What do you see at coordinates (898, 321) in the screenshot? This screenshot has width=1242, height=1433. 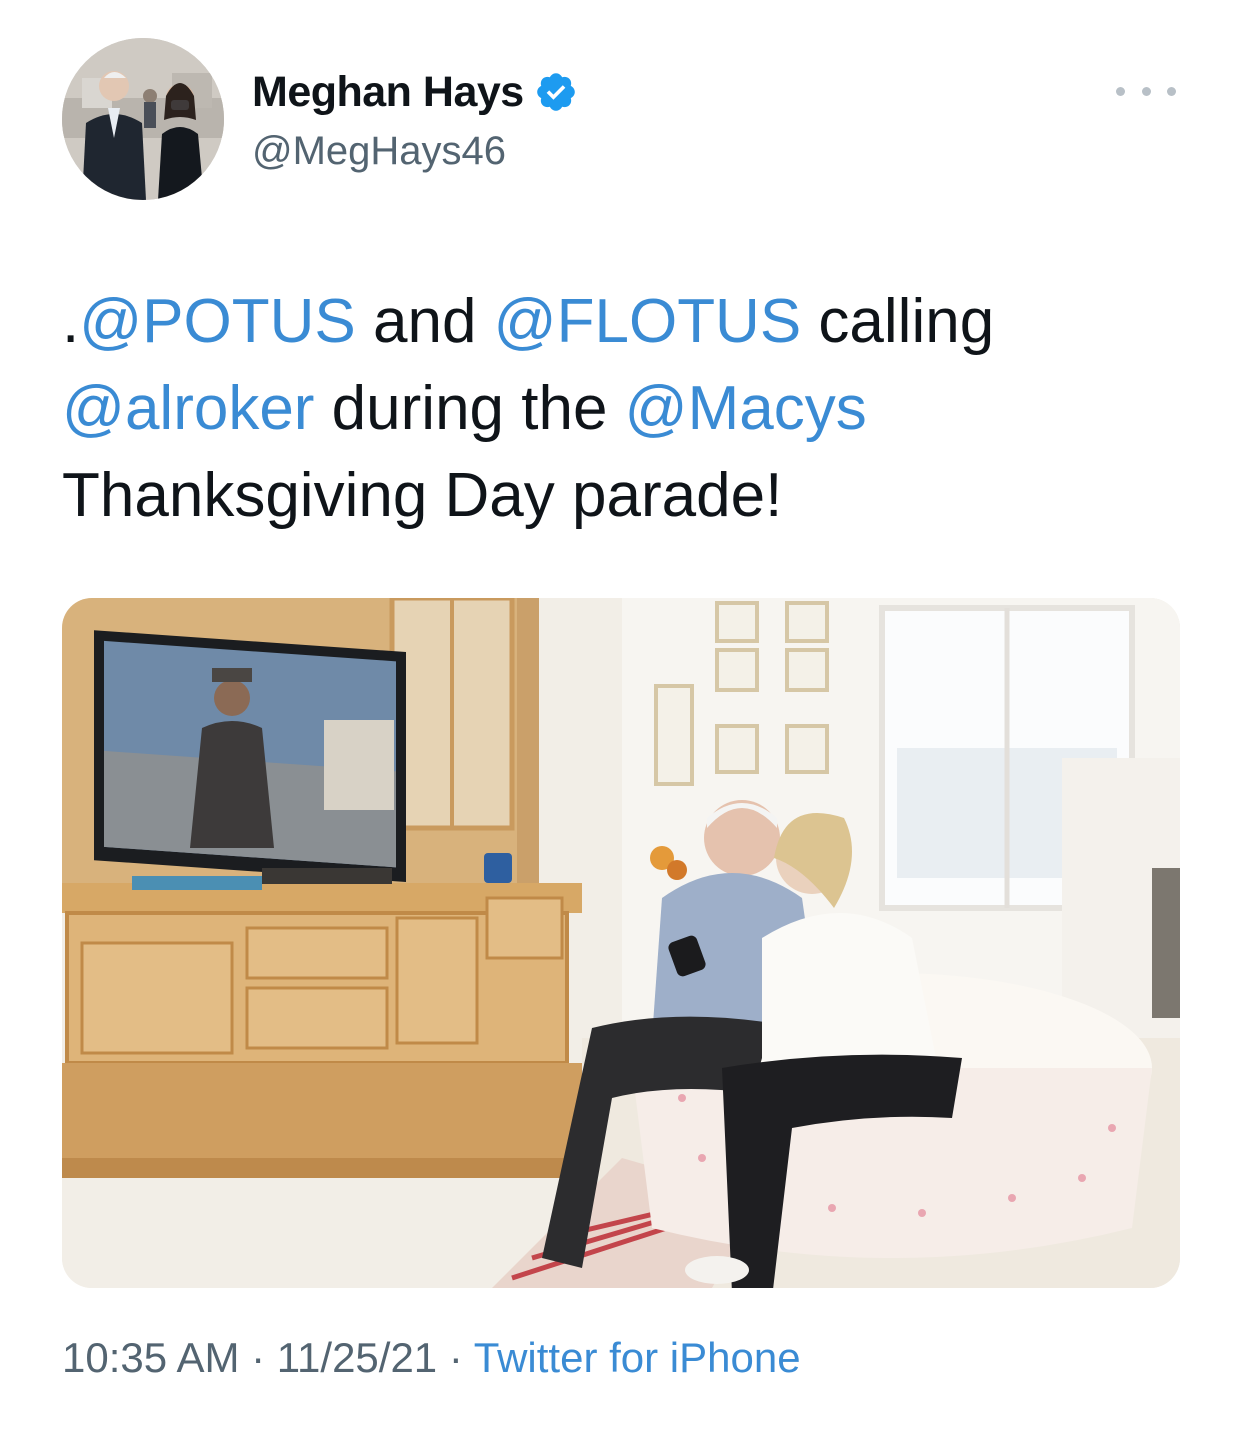 I see `tweet-text-plain: calling` at bounding box center [898, 321].